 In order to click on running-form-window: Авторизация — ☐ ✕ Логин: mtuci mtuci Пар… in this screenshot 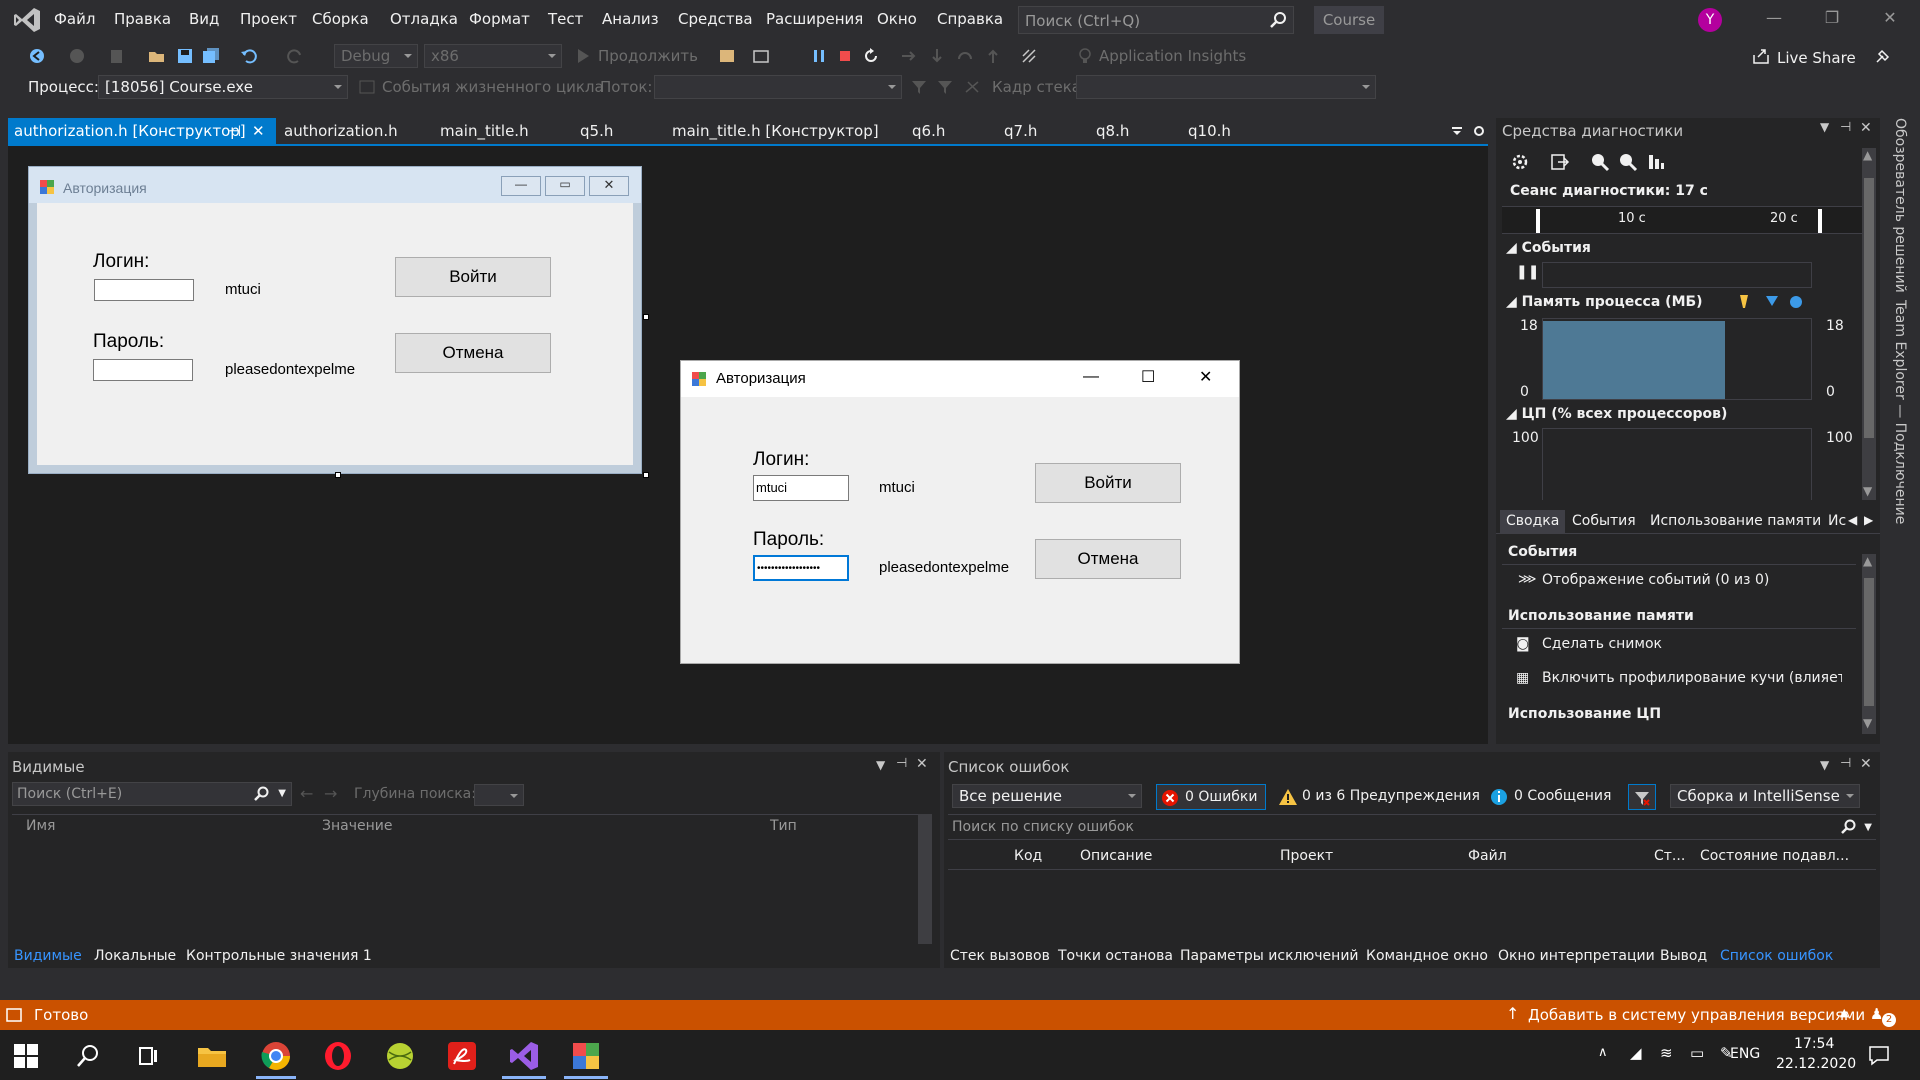, I will do `click(960, 512)`.